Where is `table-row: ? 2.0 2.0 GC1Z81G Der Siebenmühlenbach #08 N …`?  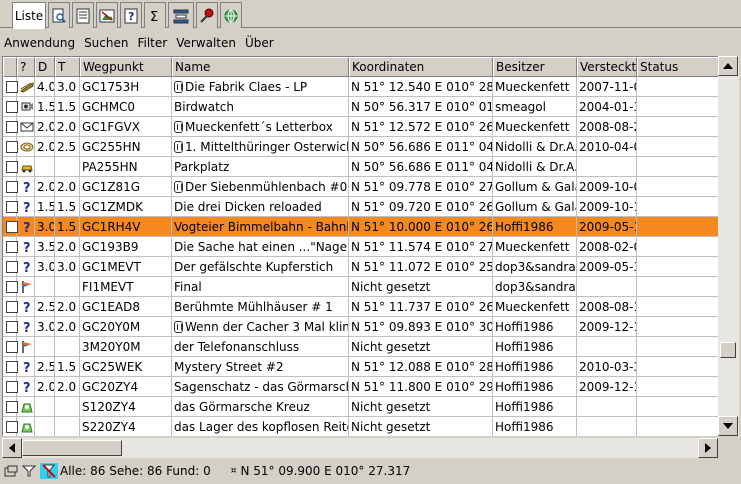 table-row: ? 2.0 2.0 GC1Z81G Der Siebenmühlenbach #08 N … is located at coordinates (360, 187).